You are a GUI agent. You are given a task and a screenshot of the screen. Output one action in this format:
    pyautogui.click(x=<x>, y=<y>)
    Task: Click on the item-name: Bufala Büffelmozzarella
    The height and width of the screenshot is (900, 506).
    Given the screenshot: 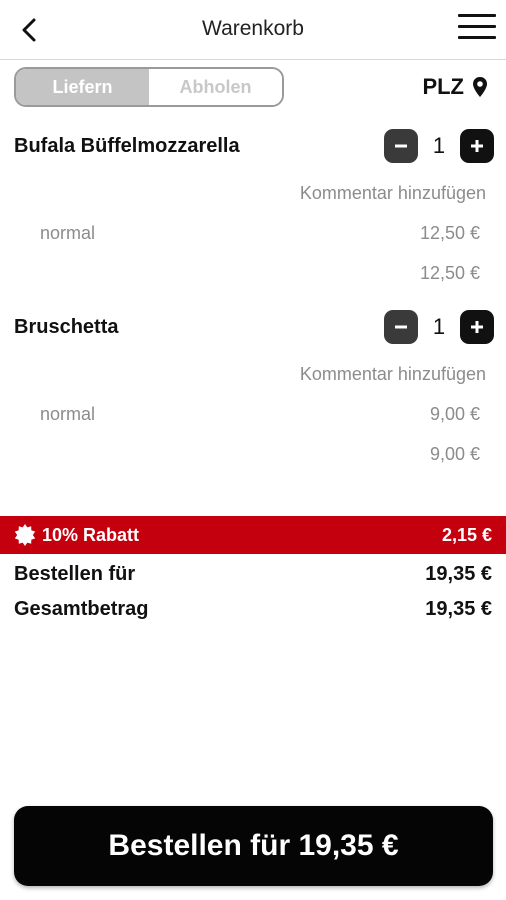 What is the action you would take?
    pyautogui.click(x=127, y=146)
    